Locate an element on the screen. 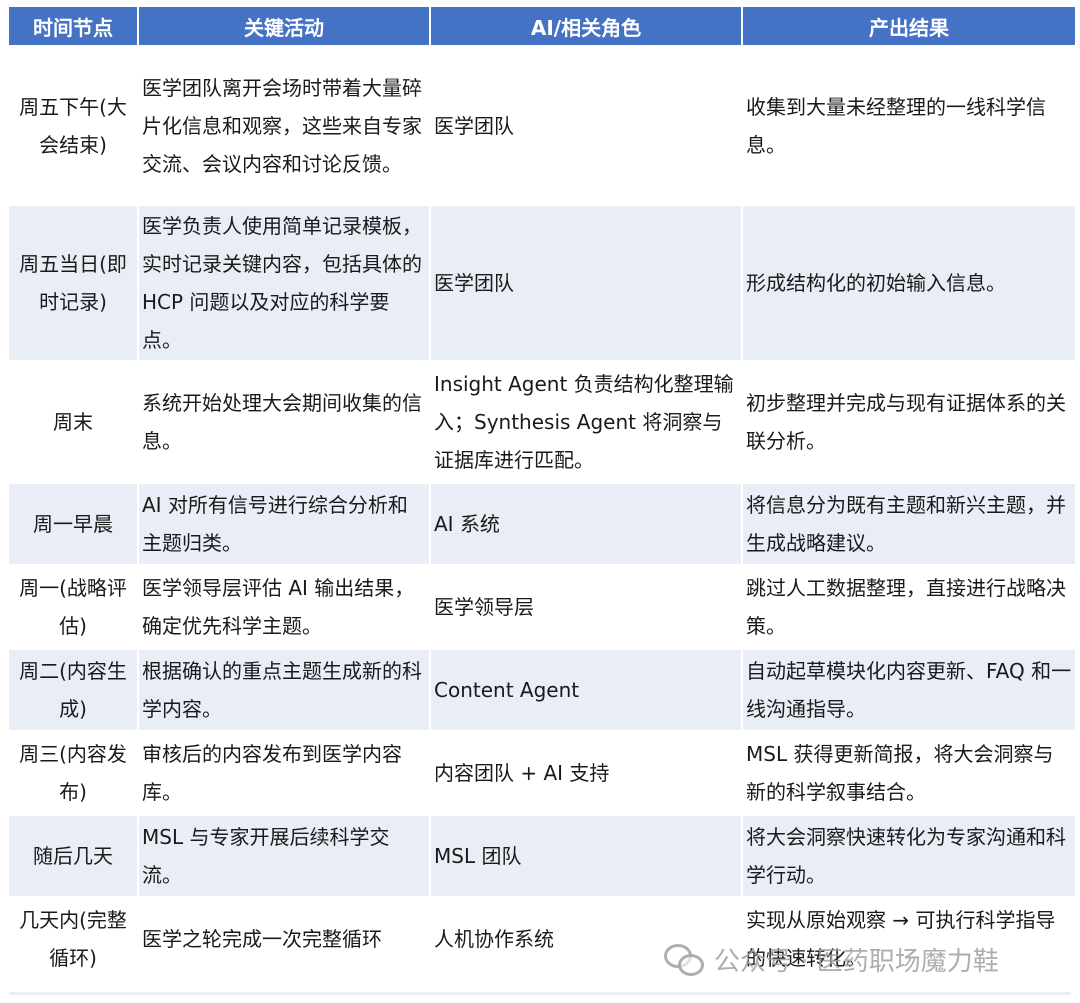  activity-cell: 医学之轮完成一次完整循环 is located at coordinates (284, 939).